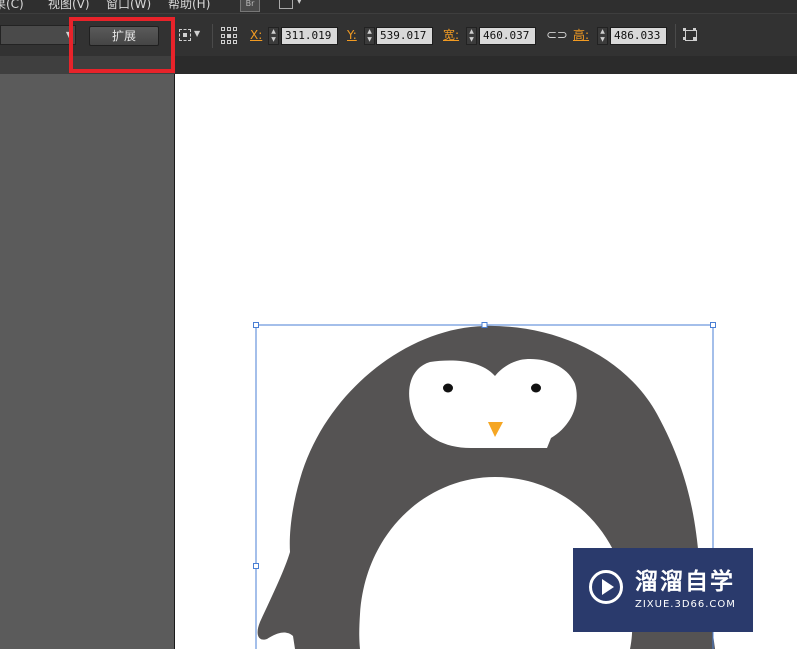 The height and width of the screenshot is (649, 797). Describe the element at coordinates (352, 35) in the screenshot. I see `y-label: Y:` at that location.